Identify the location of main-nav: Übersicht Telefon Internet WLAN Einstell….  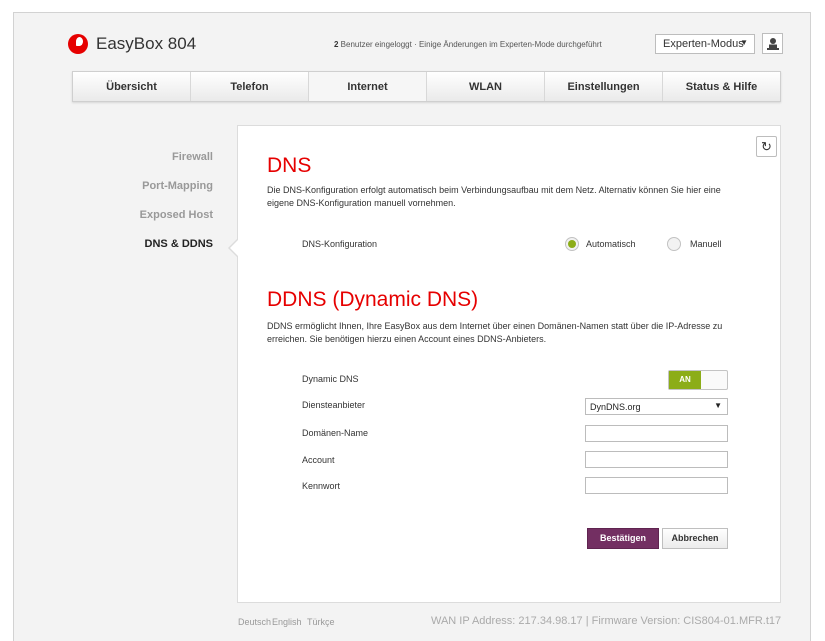
(426, 86).